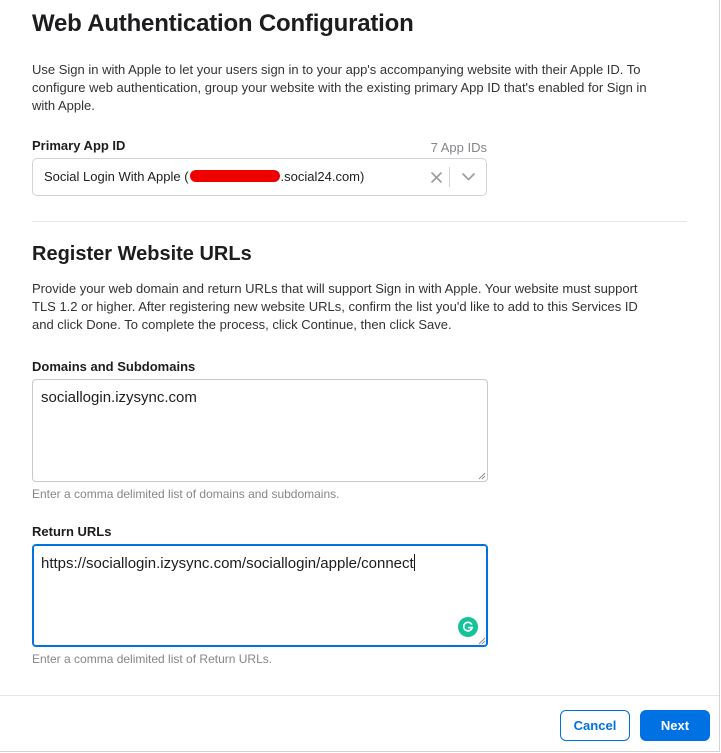 The width and height of the screenshot is (721, 753). I want to click on return-urls-label: Return URLs, so click(72, 531).